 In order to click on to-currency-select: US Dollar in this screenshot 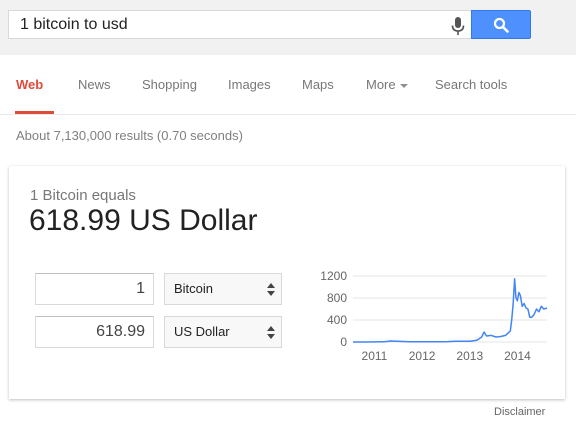, I will do `click(223, 332)`.